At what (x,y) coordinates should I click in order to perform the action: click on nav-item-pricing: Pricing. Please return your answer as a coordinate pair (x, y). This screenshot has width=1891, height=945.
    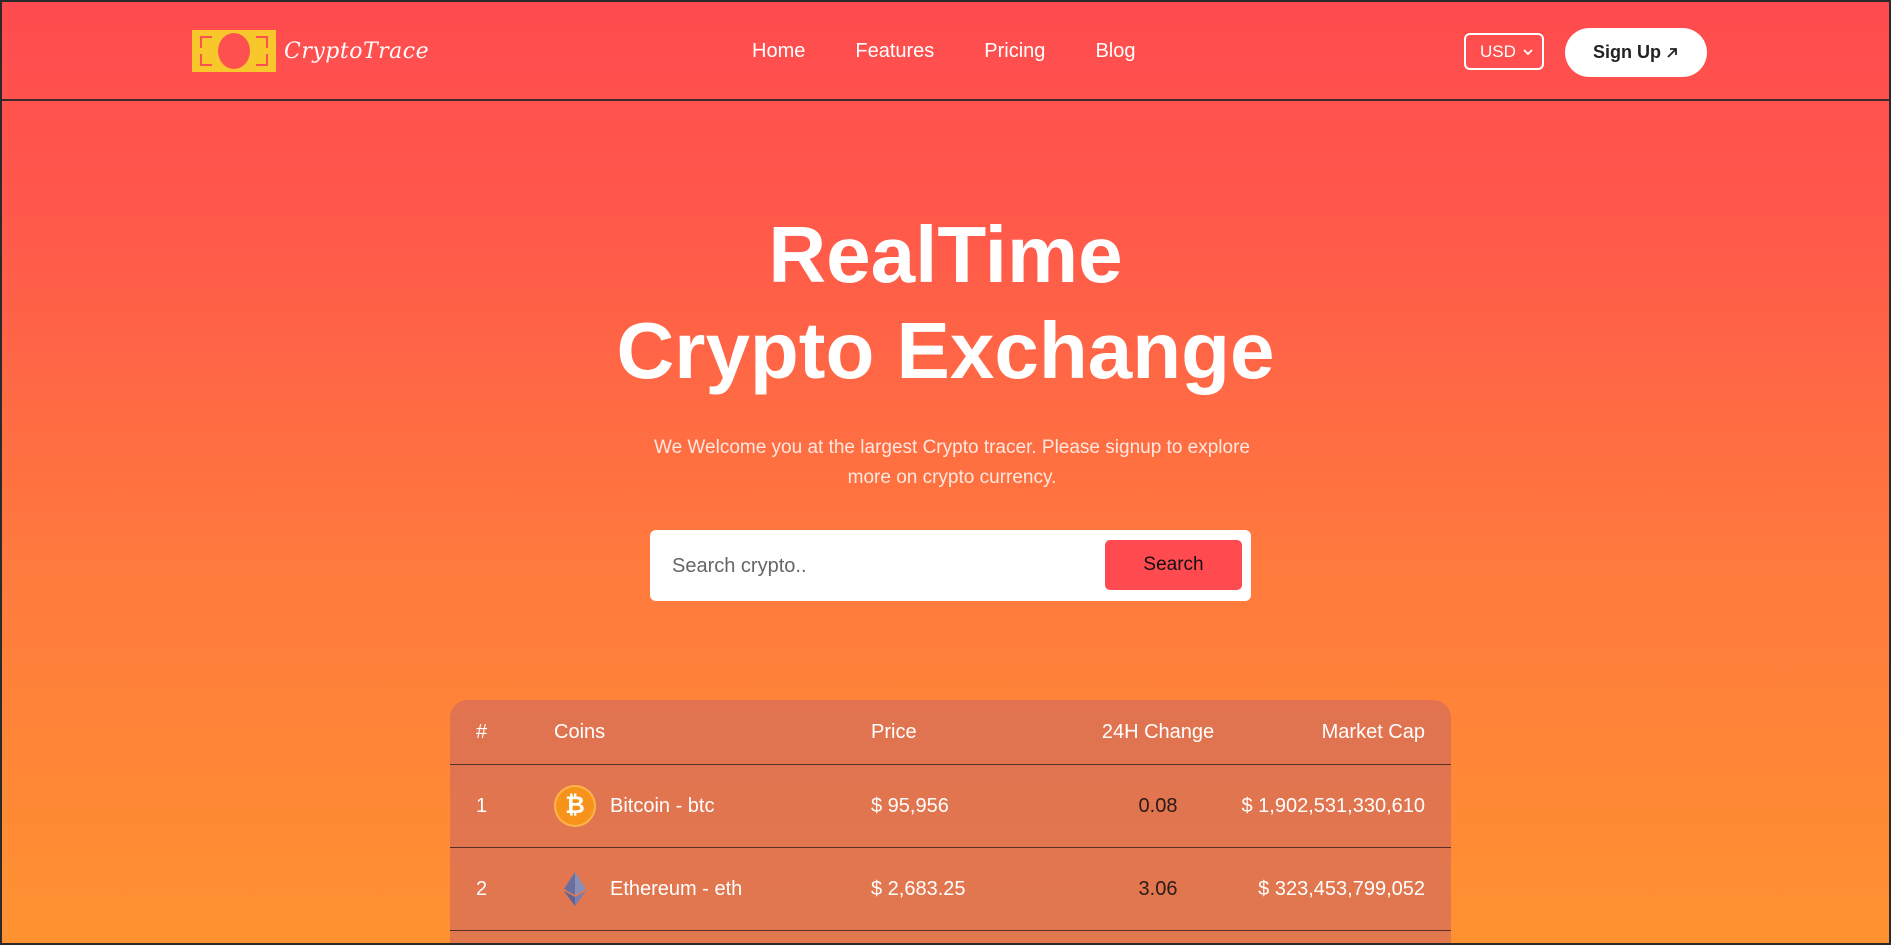
    Looking at the image, I should click on (1014, 51).